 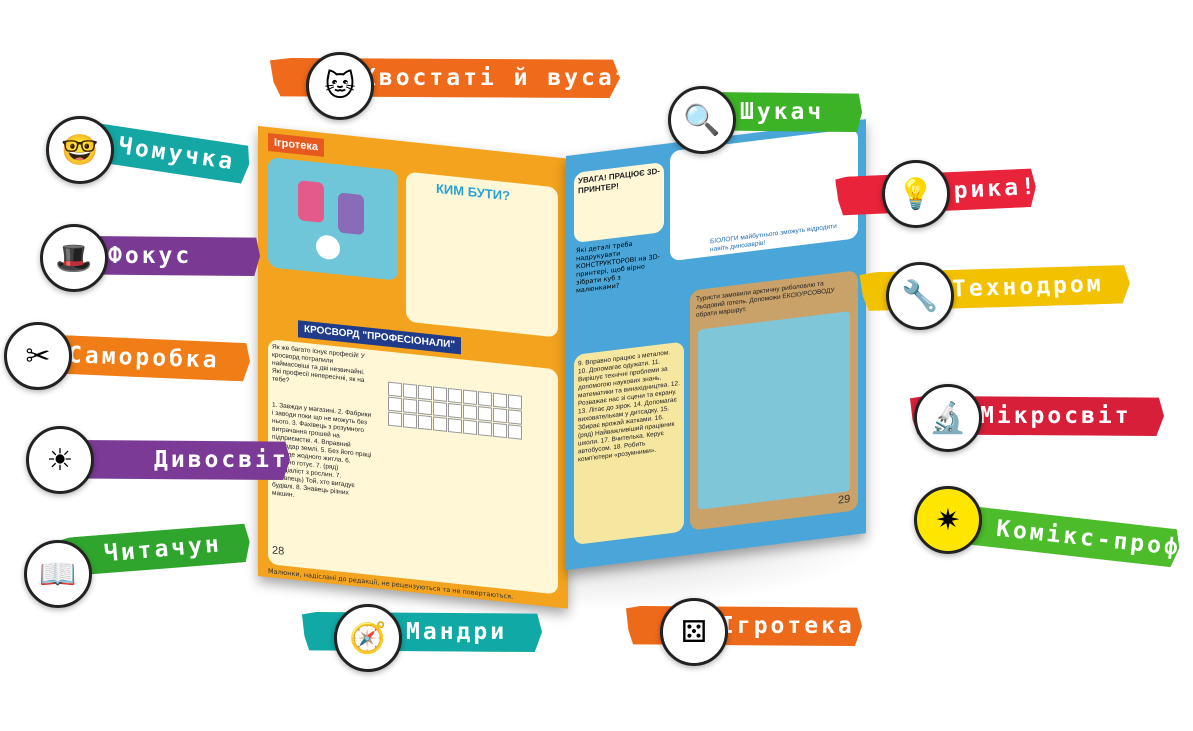 What do you see at coordinates (774, 410) in the screenshot?
I see `maze-map` at bounding box center [774, 410].